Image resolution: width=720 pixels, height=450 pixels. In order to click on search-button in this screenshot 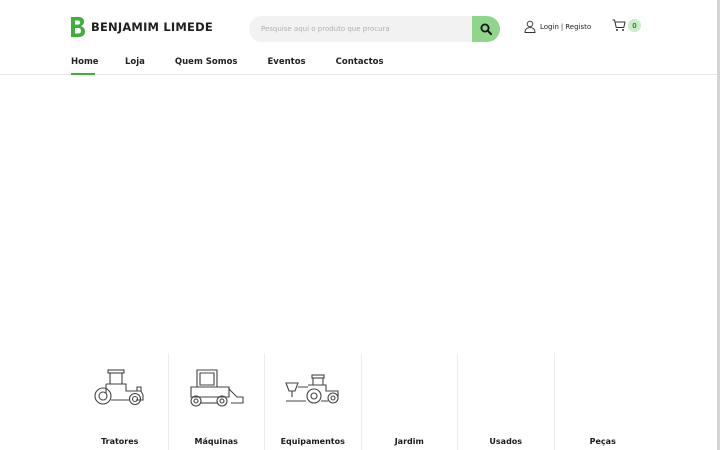, I will do `click(486, 29)`.